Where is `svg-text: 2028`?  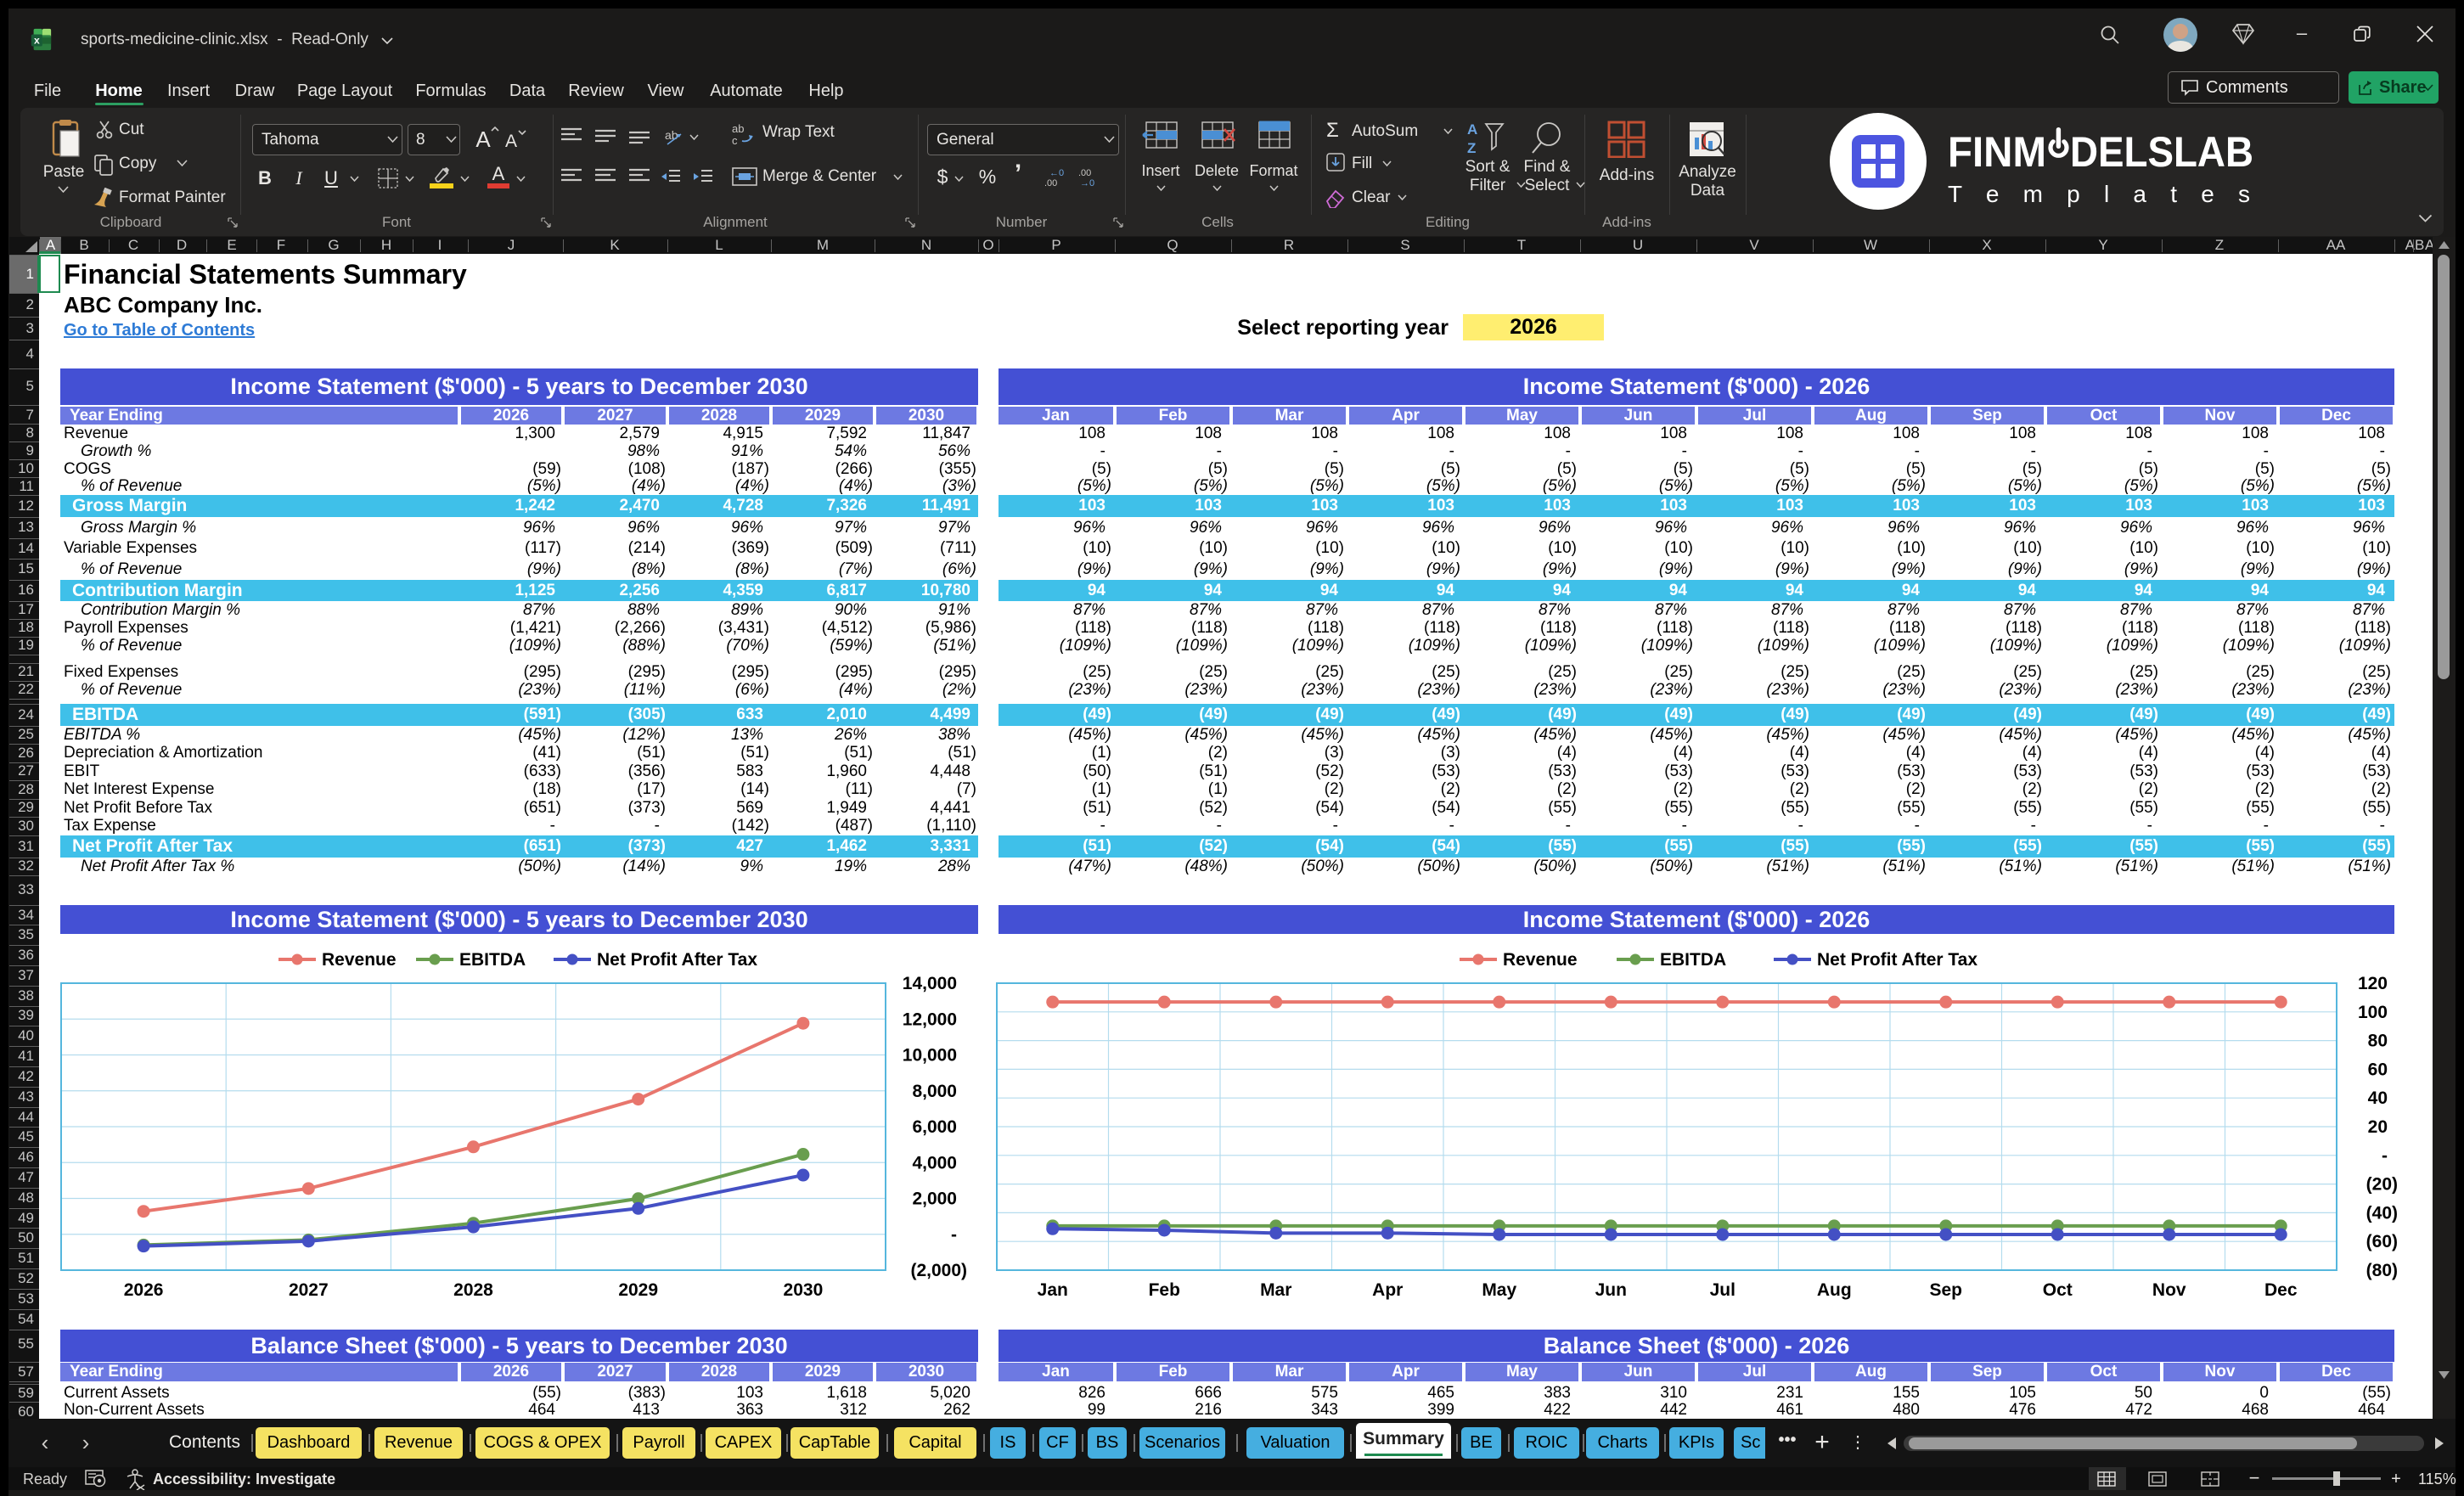
svg-text: 2028 is located at coordinates (473, 1290).